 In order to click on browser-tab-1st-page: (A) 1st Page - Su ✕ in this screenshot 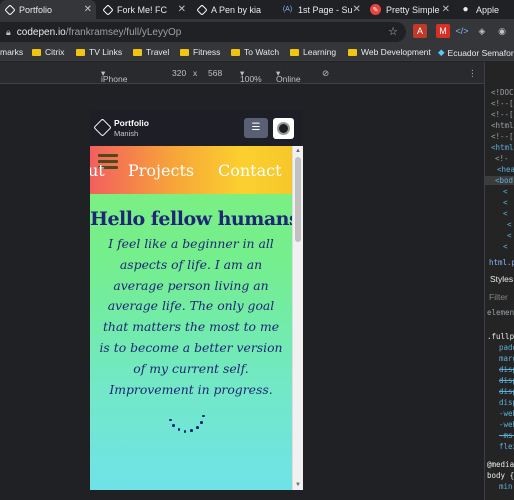, I will do `click(321, 9)`.